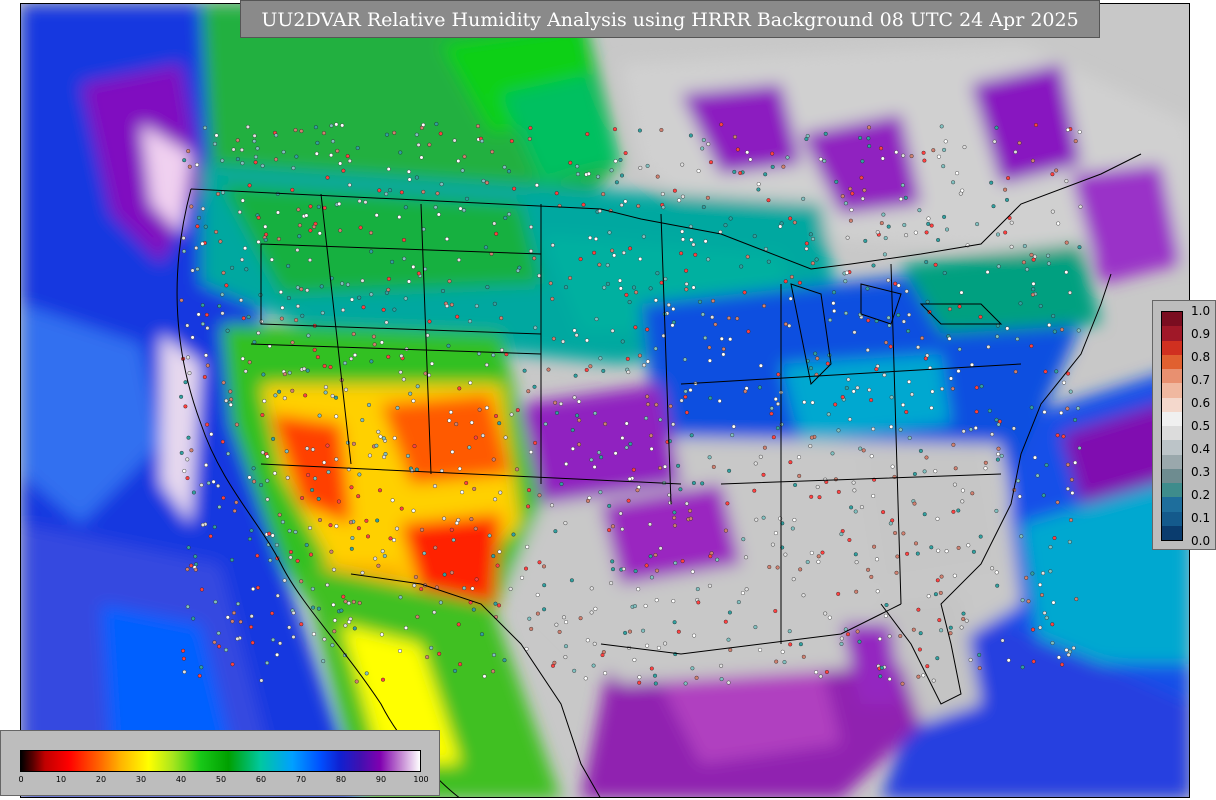 Image resolution: width=1216 pixels, height=800 pixels. What do you see at coordinates (181, 779) in the screenshot?
I see `rh-tick-label: 40` at bounding box center [181, 779].